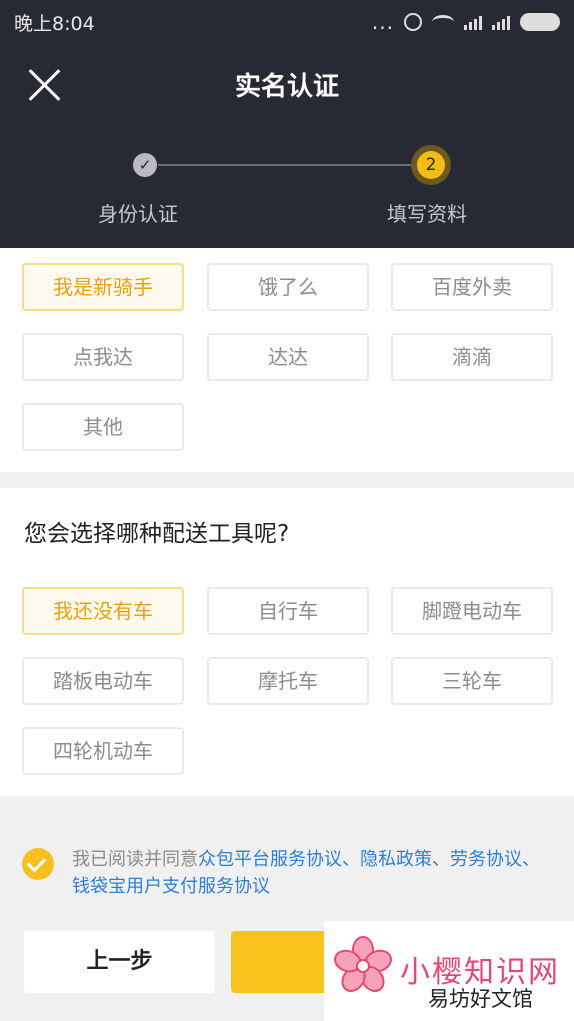 The width and height of the screenshot is (574, 1021). Describe the element at coordinates (486, 859) in the screenshot. I see `link-labor-agreement: 劳务协议` at that location.